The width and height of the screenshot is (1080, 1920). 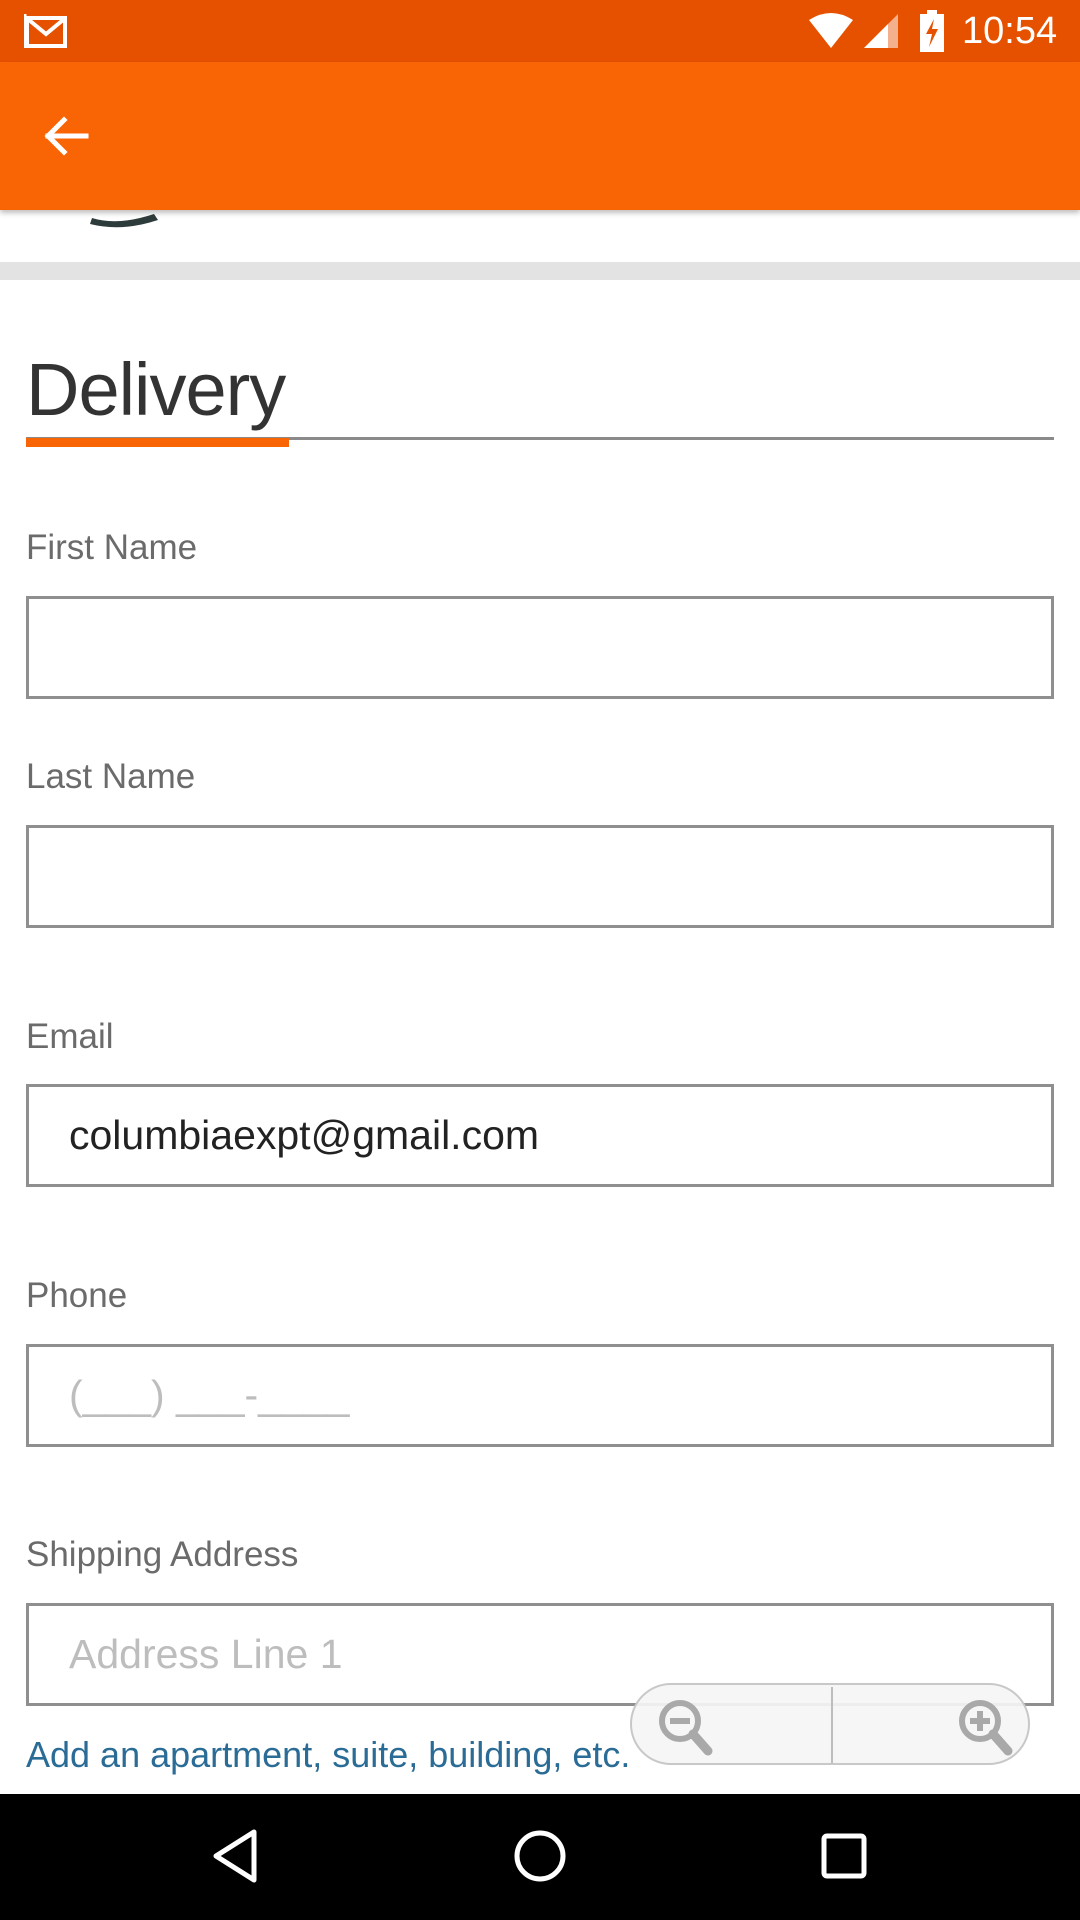 What do you see at coordinates (932, 31) in the screenshot?
I see `battery-charging-icon` at bounding box center [932, 31].